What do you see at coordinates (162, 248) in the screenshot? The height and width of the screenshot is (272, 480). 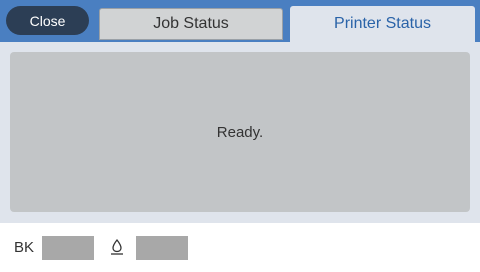 I see `maintenance-box-level-bar` at bounding box center [162, 248].